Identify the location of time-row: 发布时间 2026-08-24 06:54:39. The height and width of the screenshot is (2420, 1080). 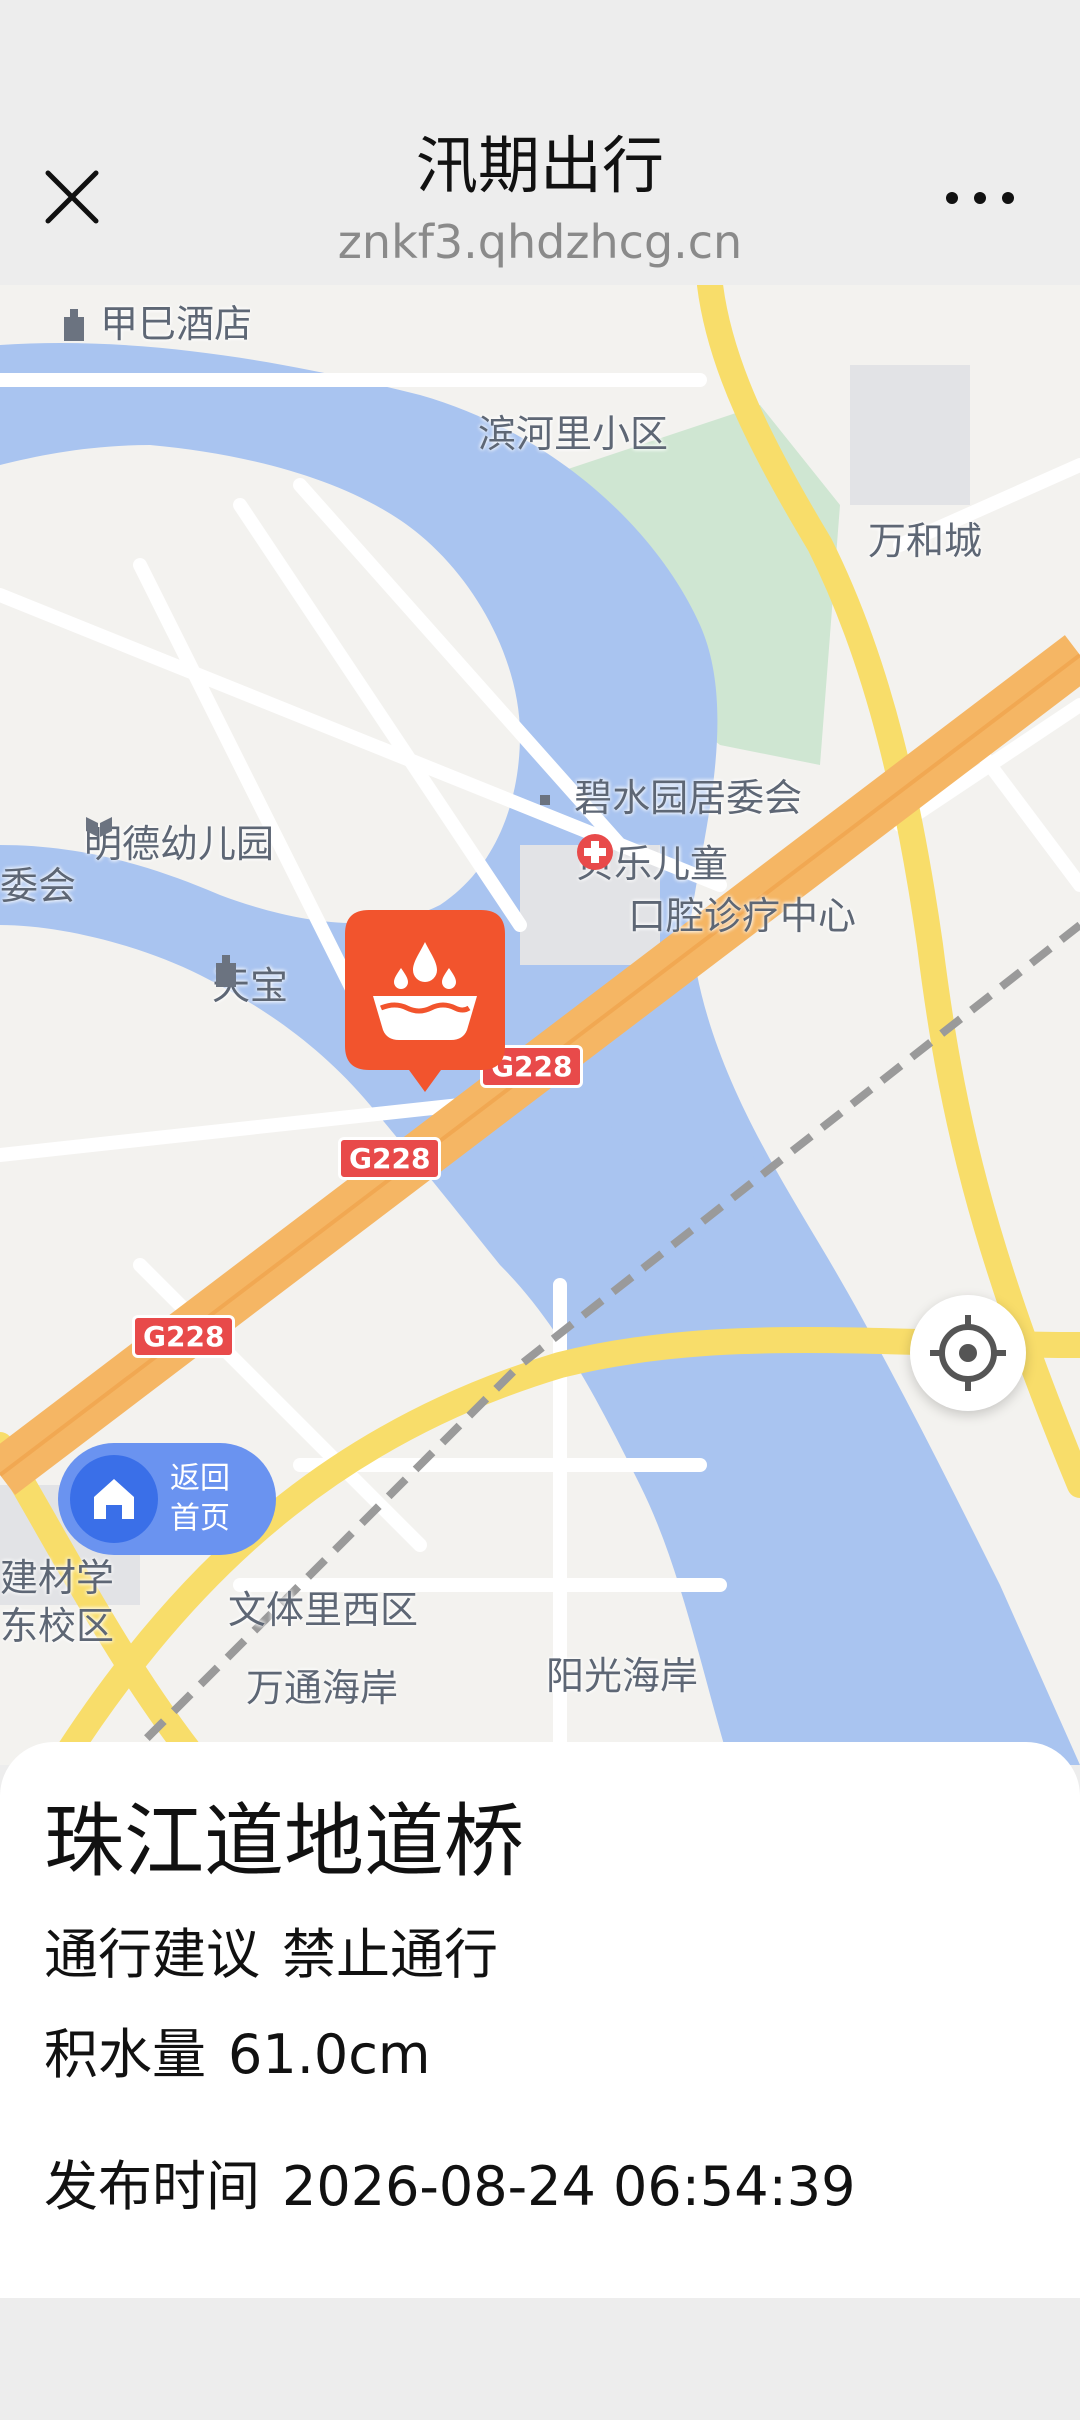
(450, 2187).